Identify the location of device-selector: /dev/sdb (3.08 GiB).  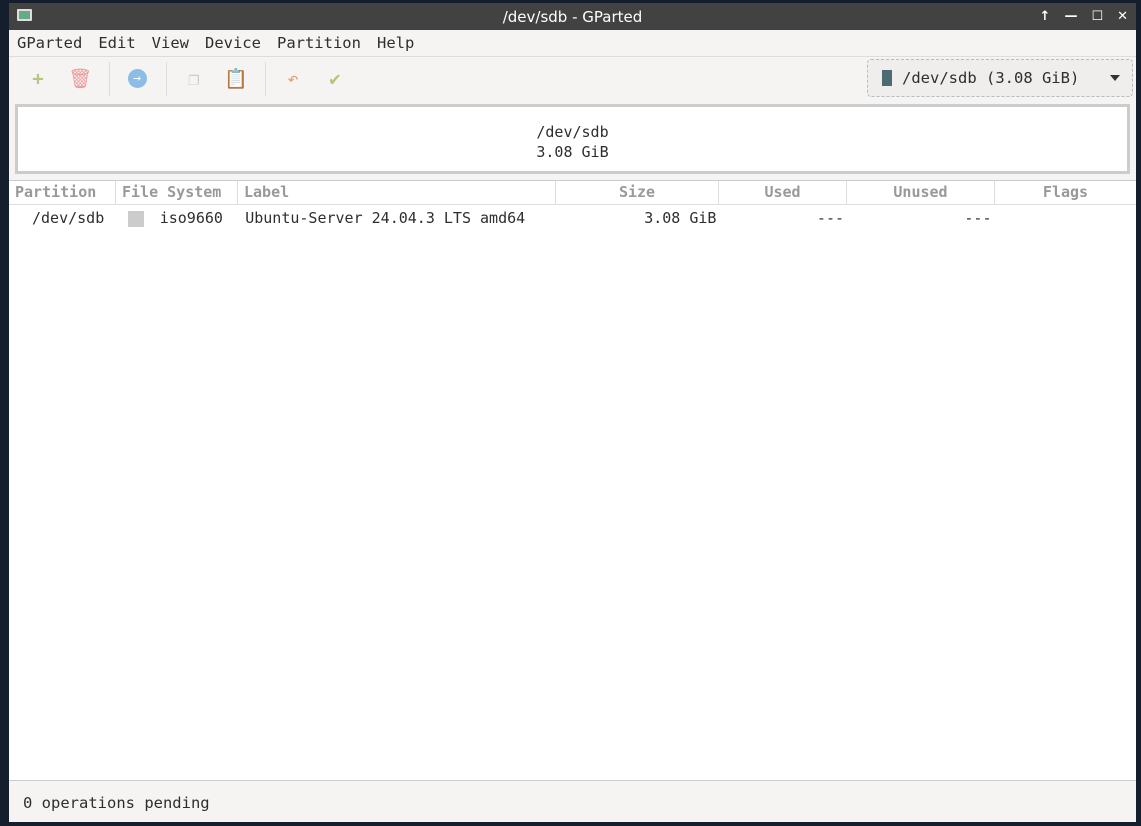
(1000, 78).